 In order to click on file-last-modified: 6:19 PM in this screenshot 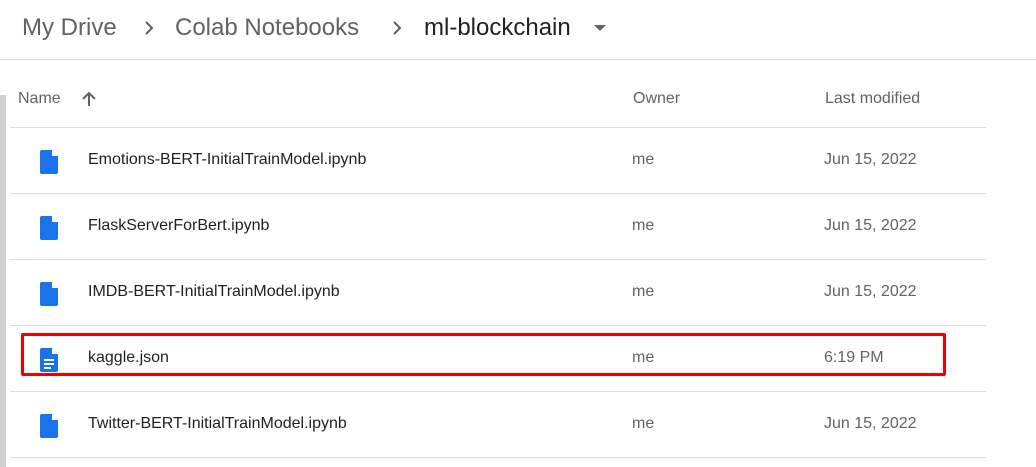, I will do `click(854, 357)`.